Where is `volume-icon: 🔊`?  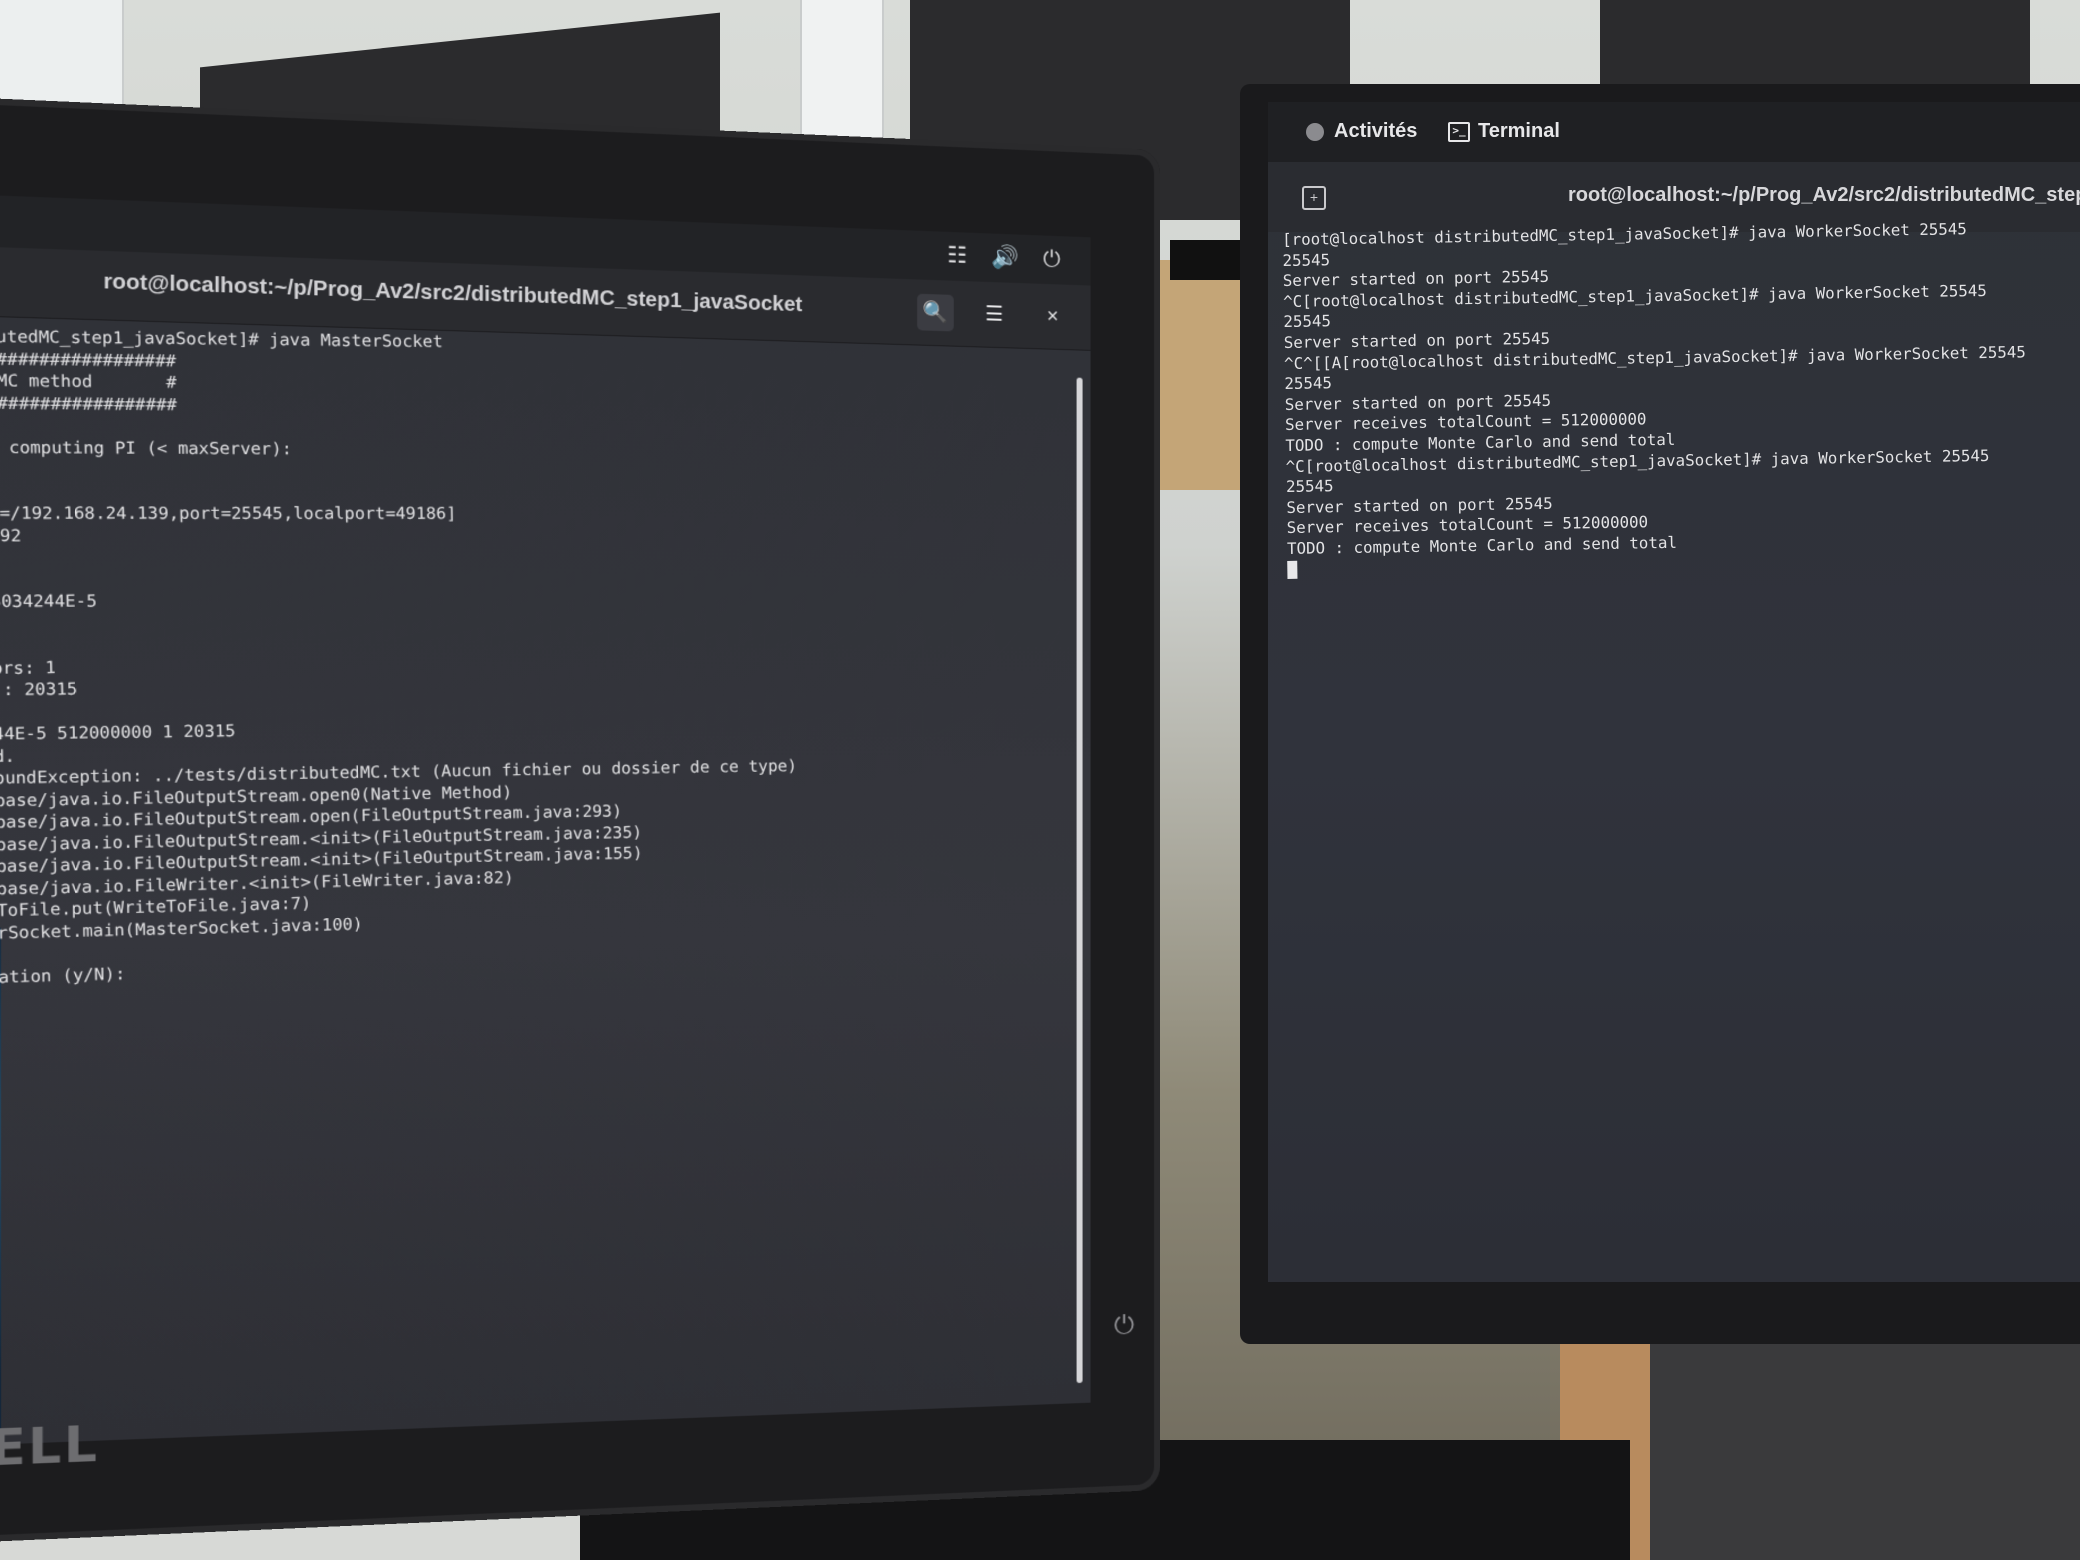
volume-icon: 🔊 is located at coordinates (1005, 257).